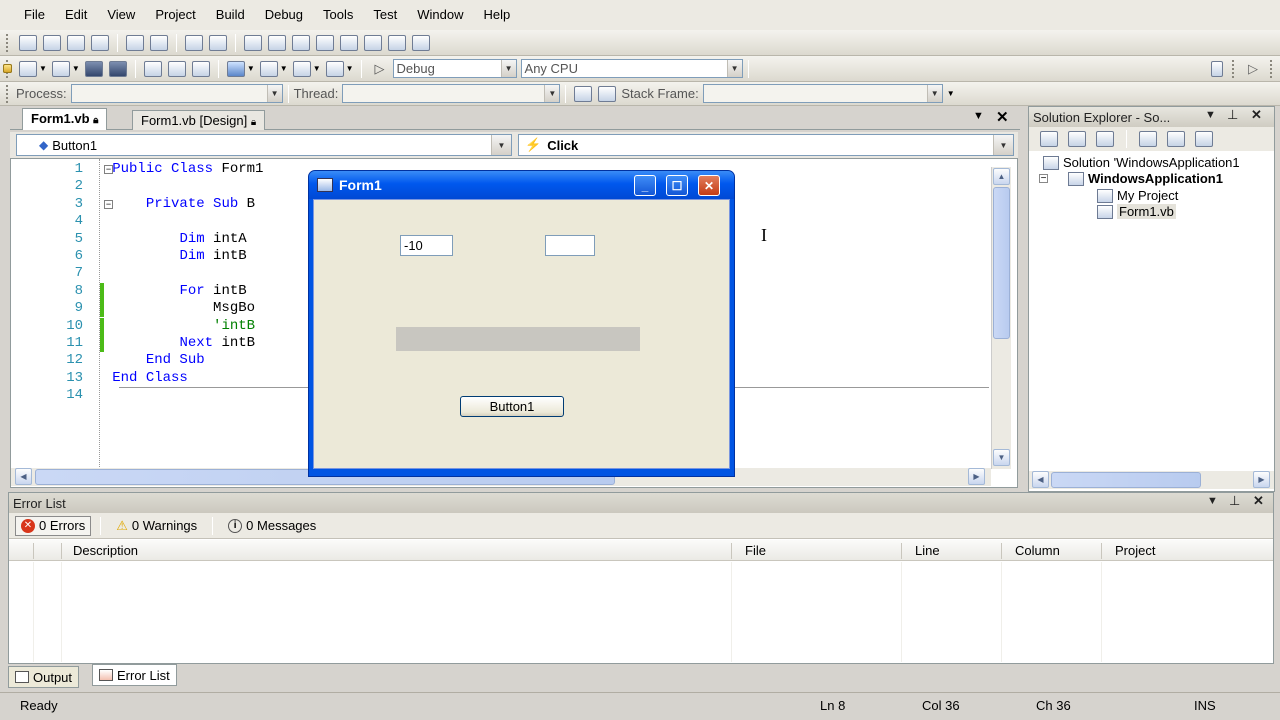 The image size is (1280, 720). Describe the element at coordinates (117, 68) in the screenshot. I see `save-all-icon` at that location.